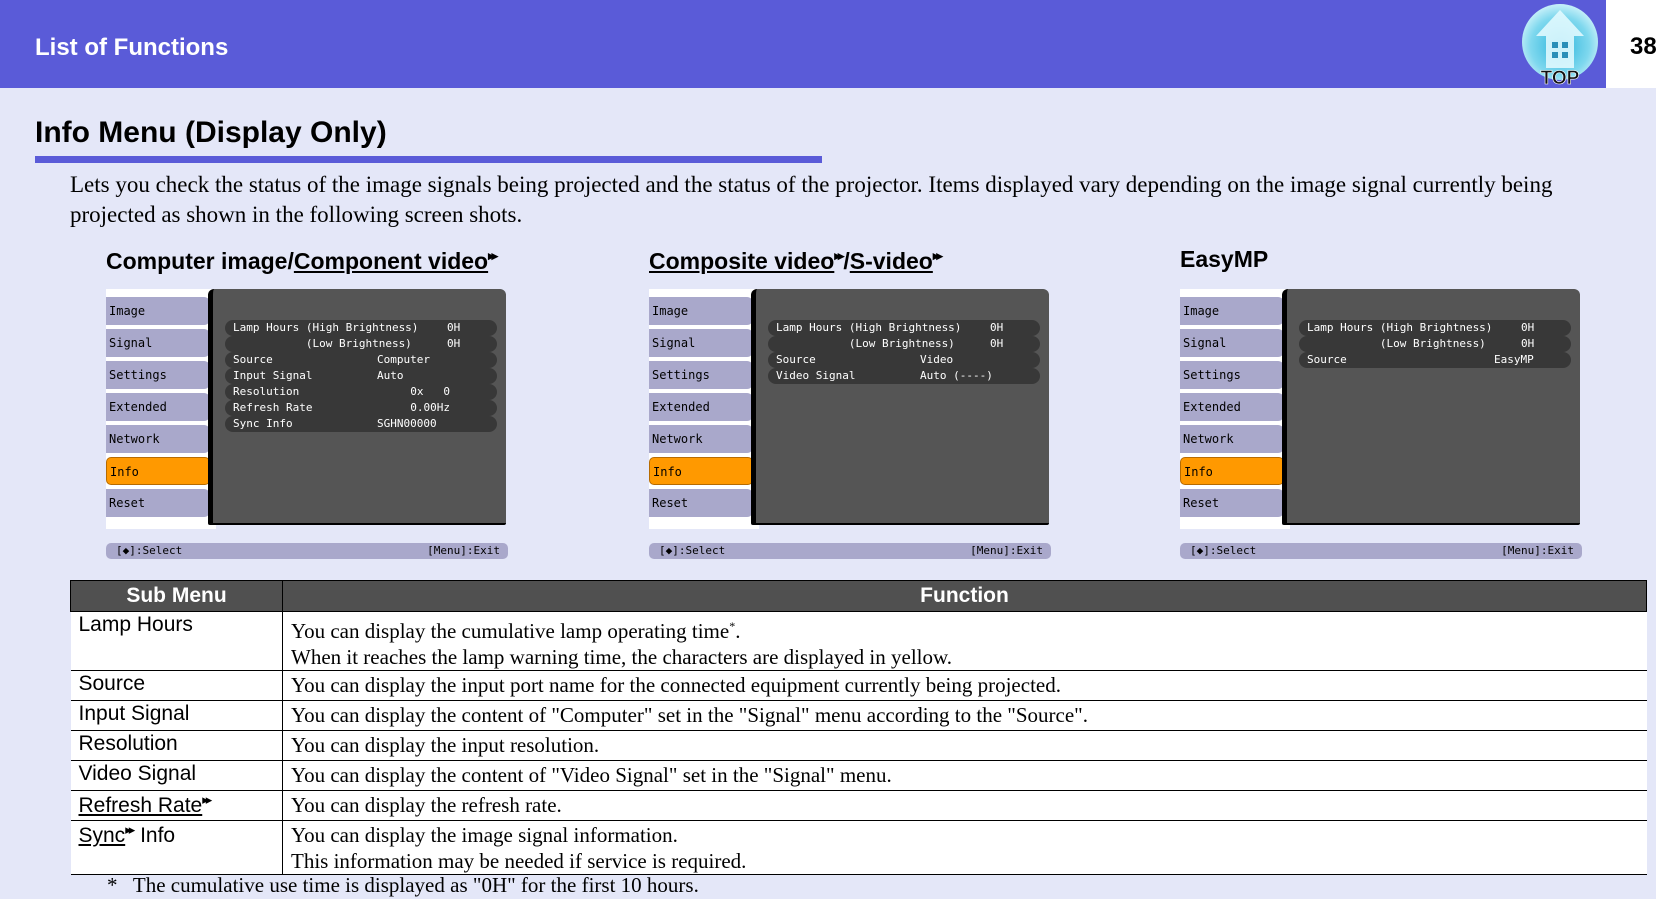  Describe the element at coordinates (1224, 259) in the screenshot. I see `screenshot-title-easymp: EasyMP` at that location.